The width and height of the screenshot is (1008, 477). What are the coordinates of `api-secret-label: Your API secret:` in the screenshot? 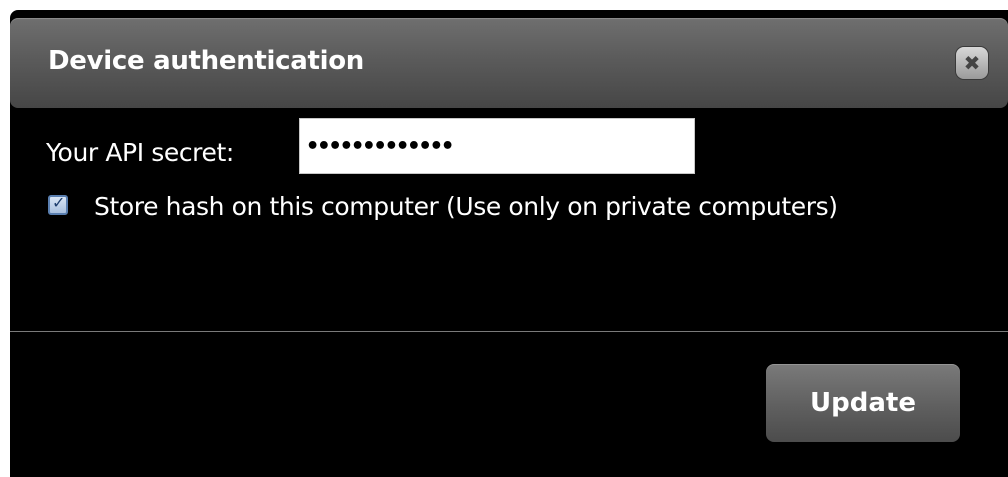 It's located at (140, 152).